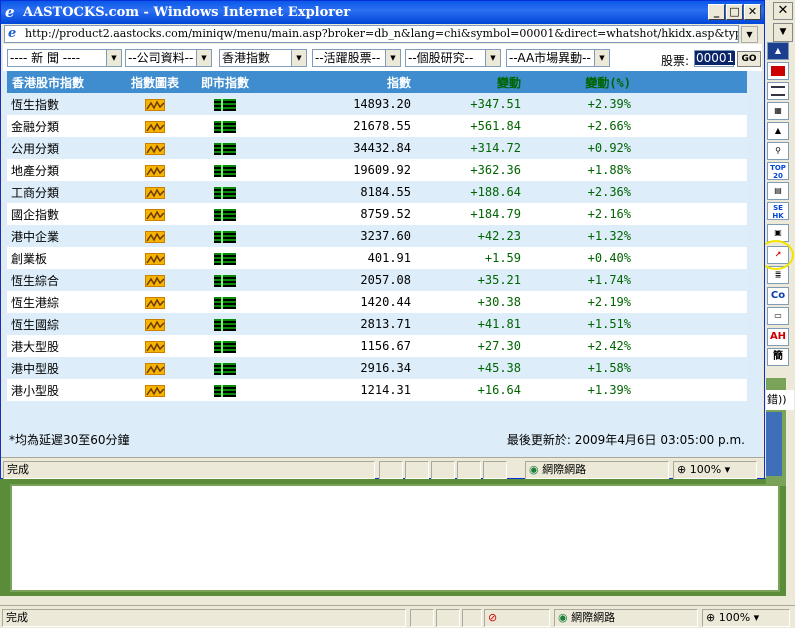  What do you see at coordinates (778, 296) in the screenshot?
I see `co-icon: Co` at bounding box center [778, 296].